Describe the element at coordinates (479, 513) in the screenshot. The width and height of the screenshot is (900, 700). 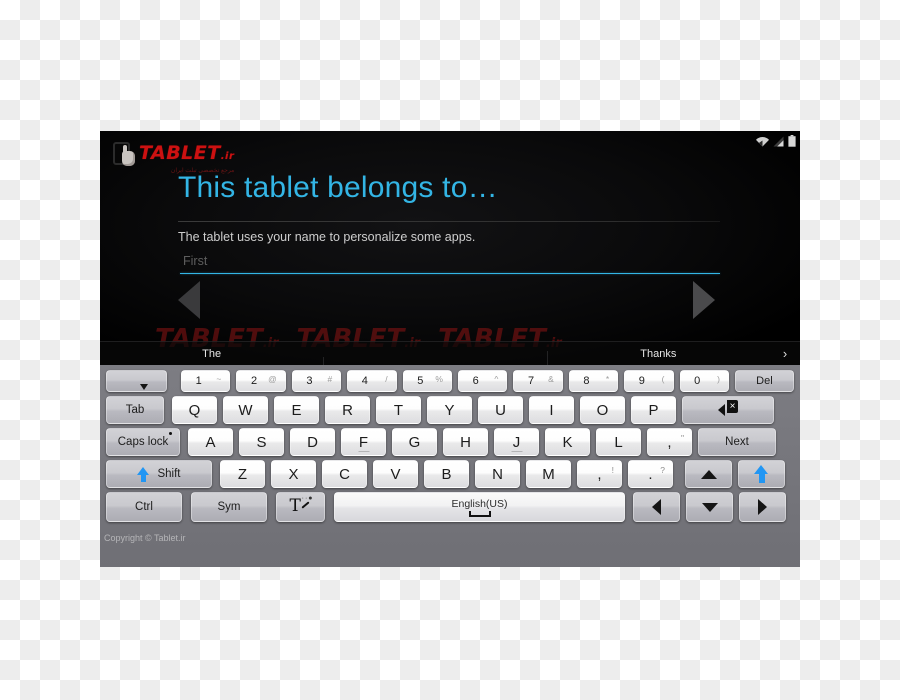
I see `space-bracket-icon` at that location.